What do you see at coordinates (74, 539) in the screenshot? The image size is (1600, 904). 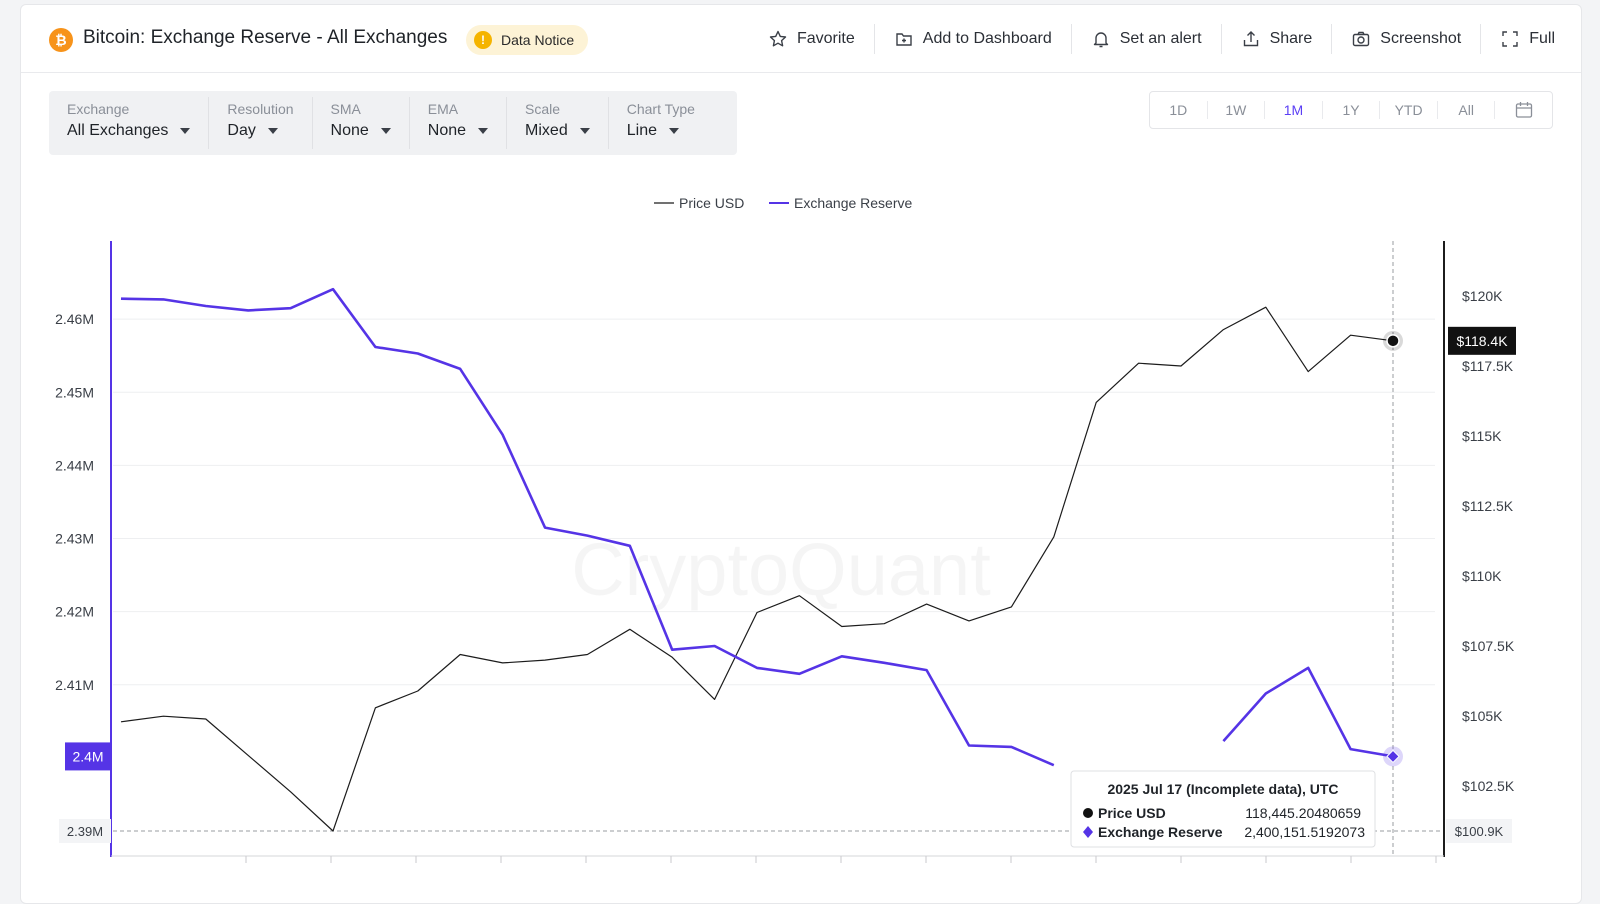 I see `left-axis-tick: 2.43M` at bounding box center [74, 539].